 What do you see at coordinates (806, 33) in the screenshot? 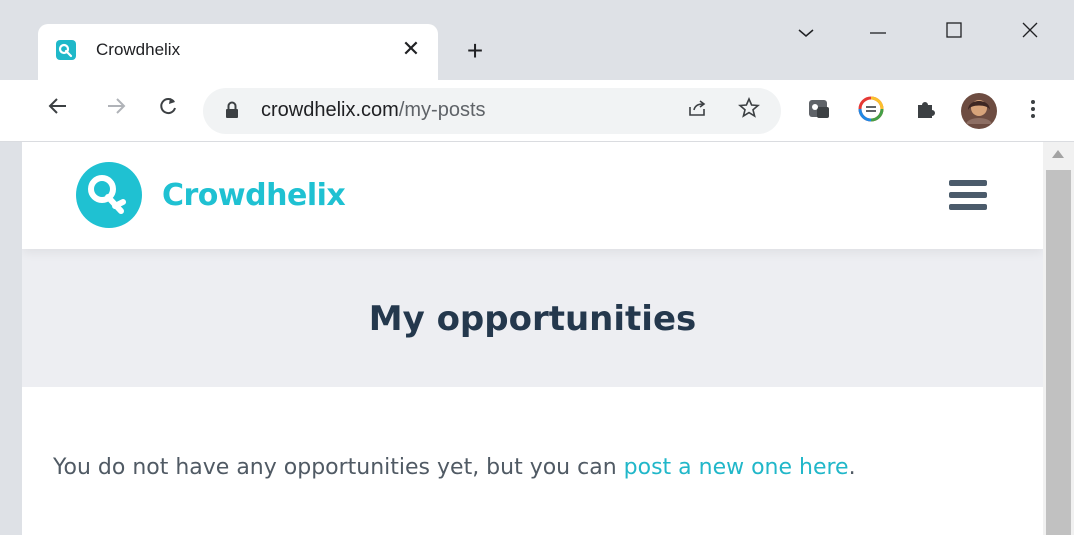
I see `tab-search-dropdown-icon` at bounding box center [806, 33].